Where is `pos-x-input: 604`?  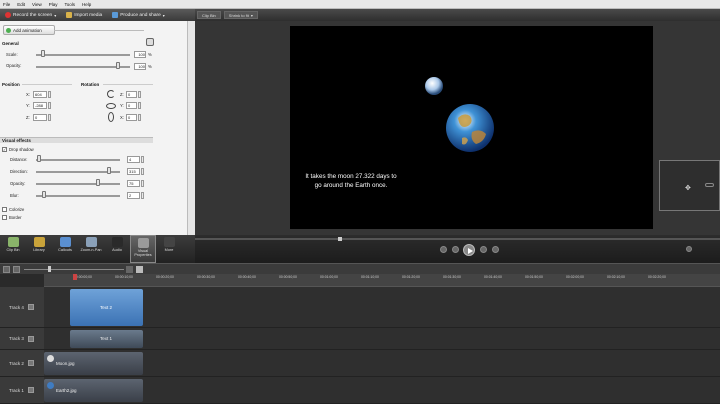
pos-x-input: 604 is located at coordinates (40, 94).